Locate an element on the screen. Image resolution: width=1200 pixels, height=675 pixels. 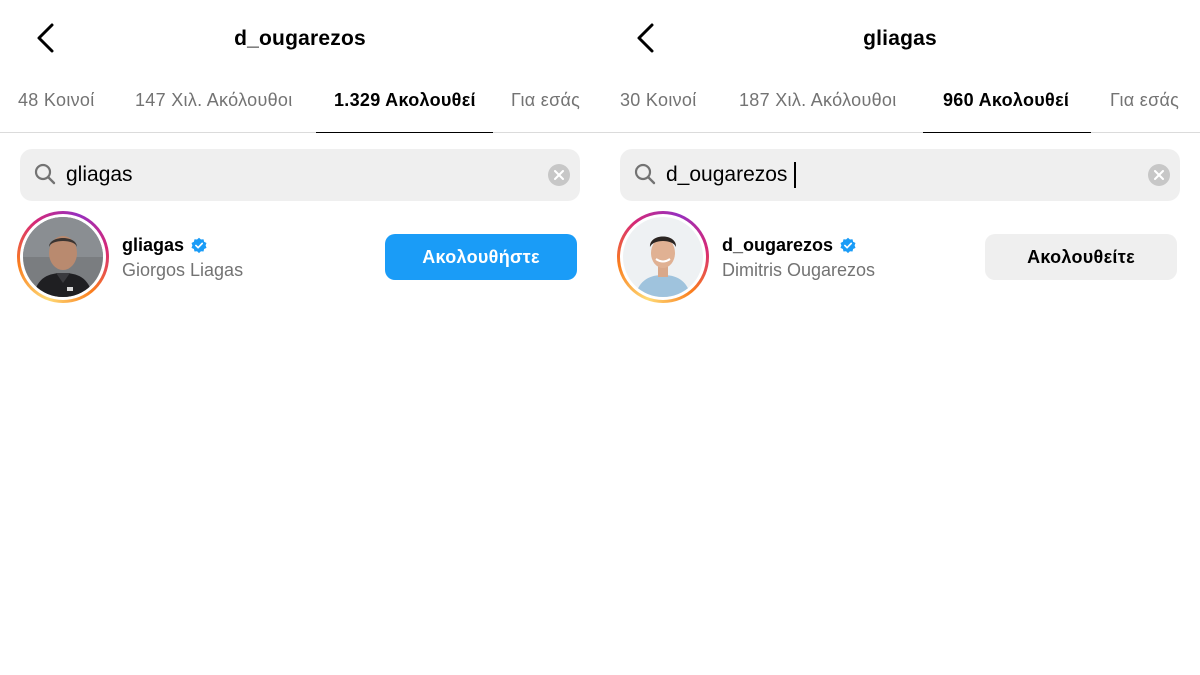
profile-username-title: gliagas is located at coordinates (900, 38).